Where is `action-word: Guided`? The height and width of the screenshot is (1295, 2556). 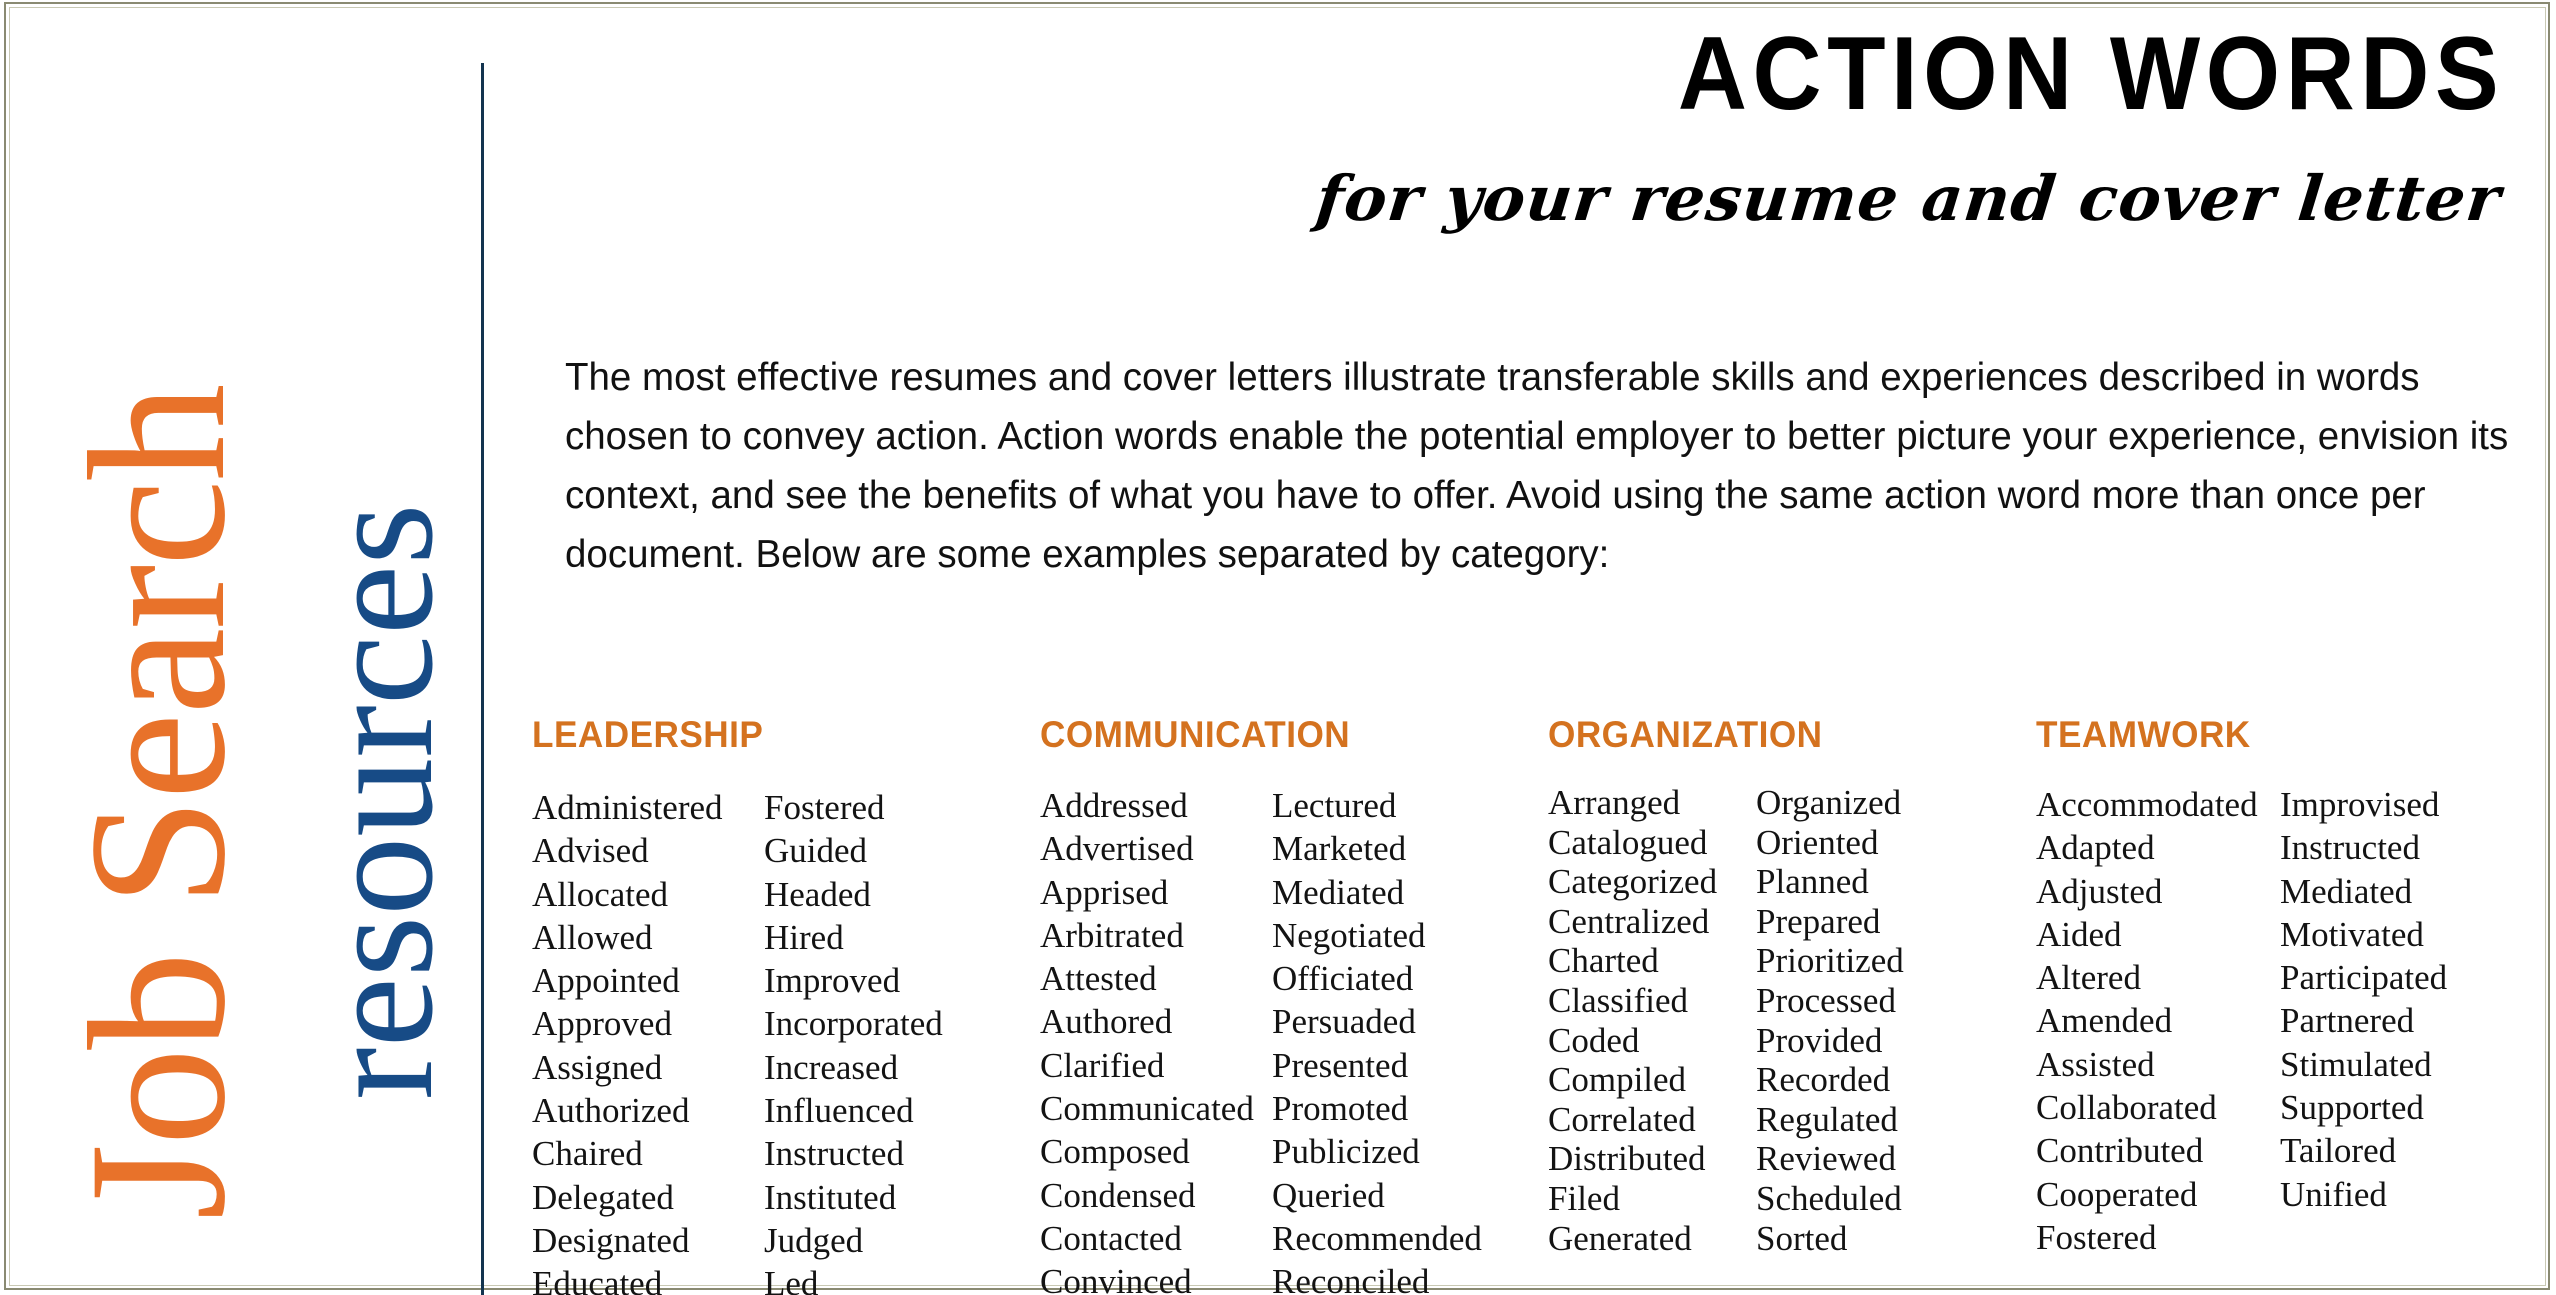
action-word: Guided is located at coordinates (816, 851).